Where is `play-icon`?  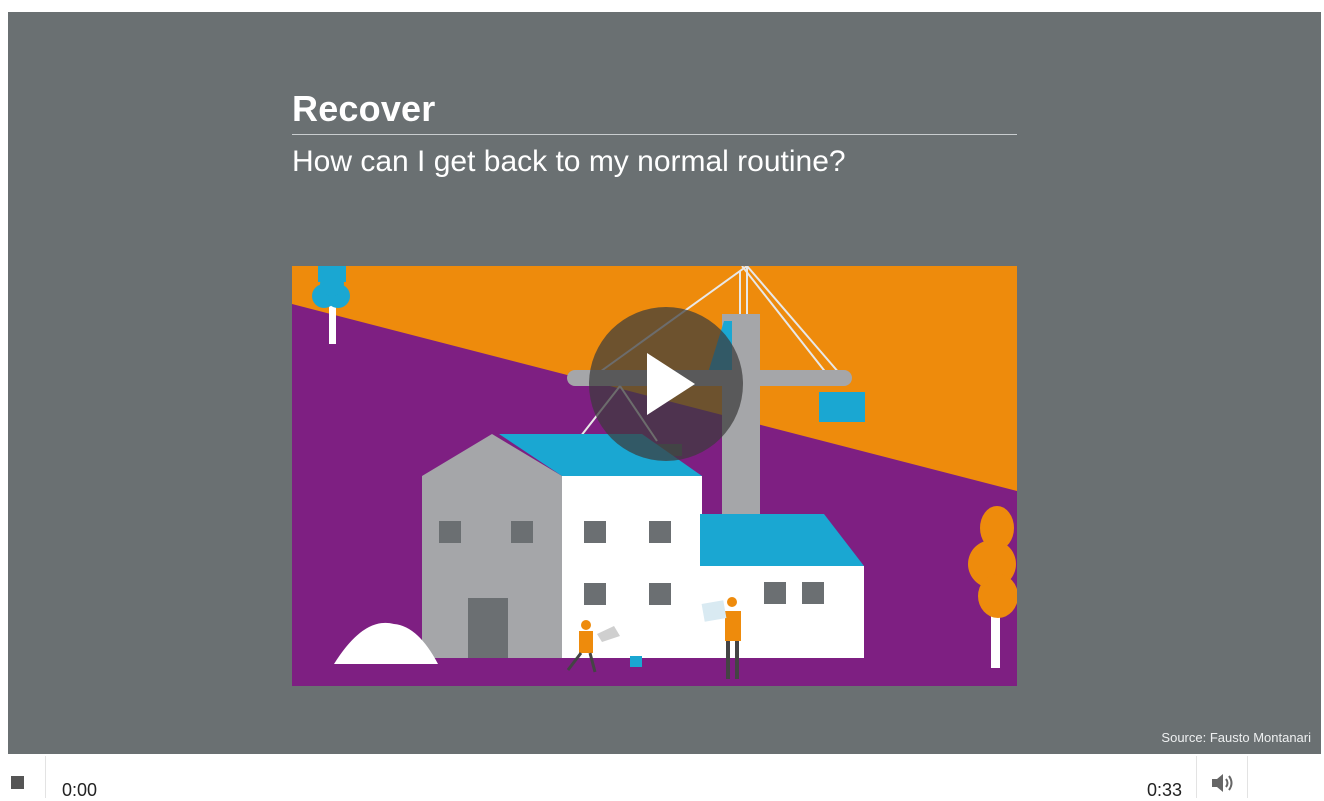 play-icon is located at coordinates (671, 384).